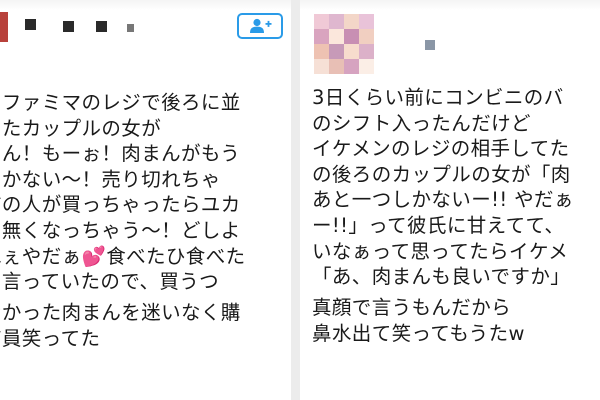 Image resolution: width=600 pixels, height=400 pixels. I want to click on tweet-line: いたカップルの女が, so click(81, 128).